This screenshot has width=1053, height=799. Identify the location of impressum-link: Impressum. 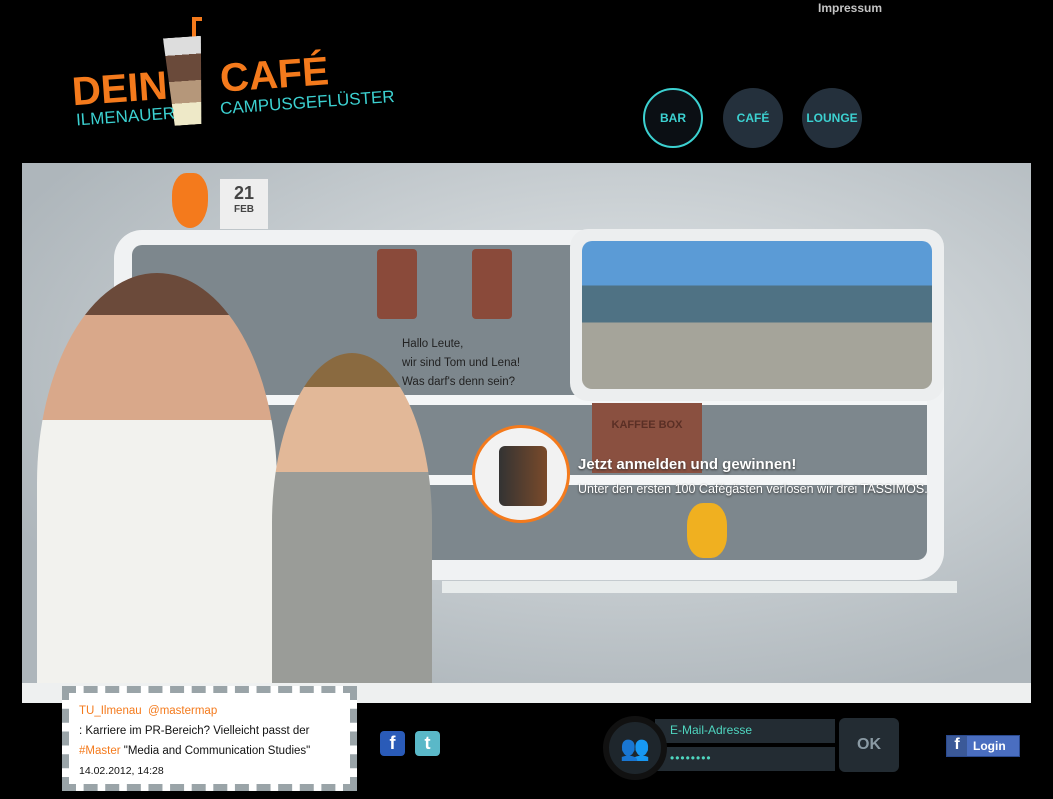
(850, 8).